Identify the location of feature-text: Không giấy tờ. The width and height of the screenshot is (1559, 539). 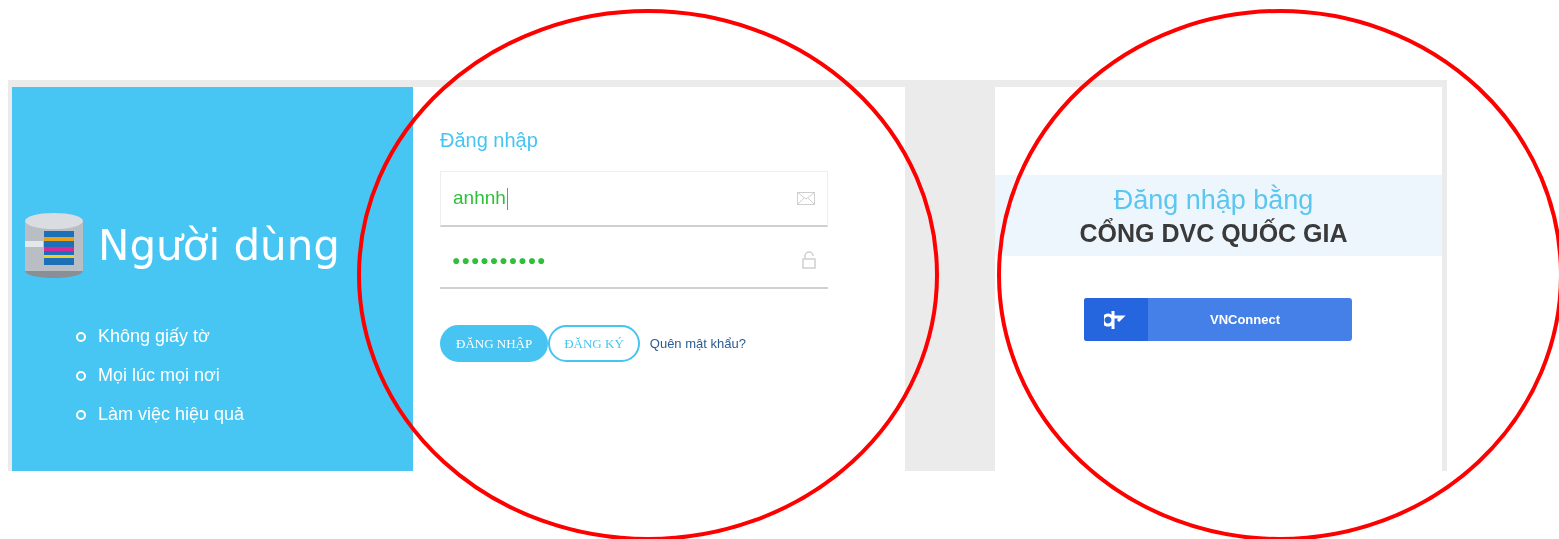
(154, 336).